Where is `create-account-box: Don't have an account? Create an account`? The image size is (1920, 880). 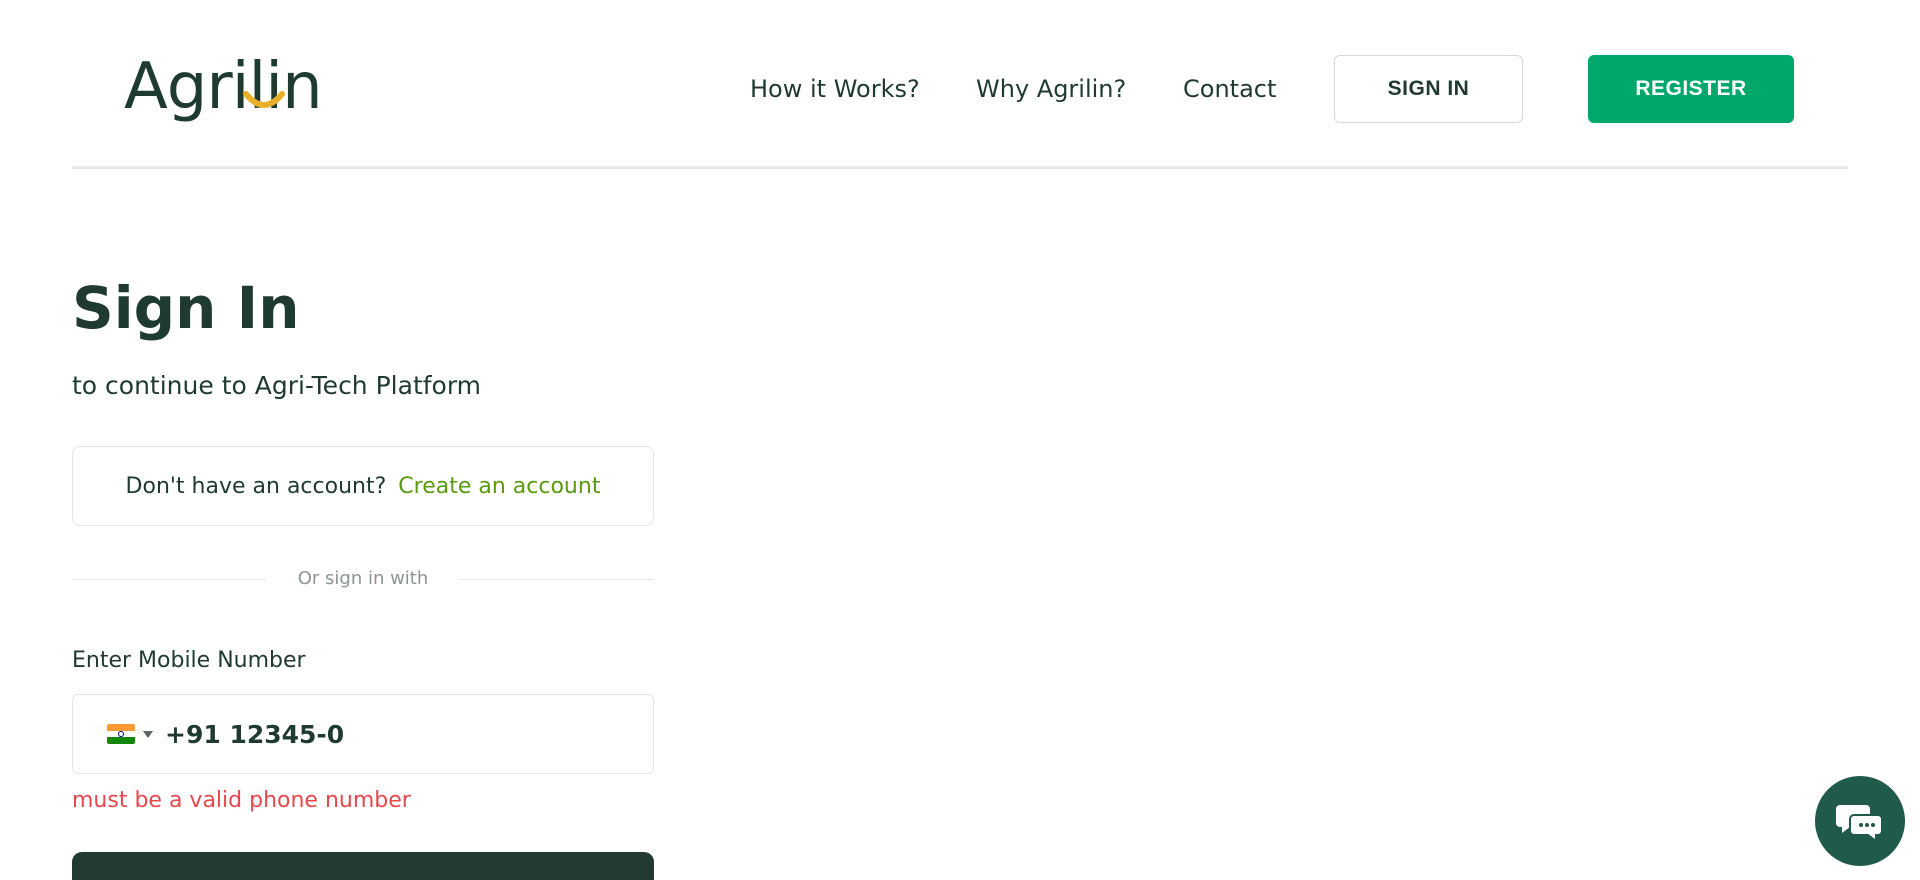
create-account-box: Don't have an account? Create an account is located at coordinates (363, 486).